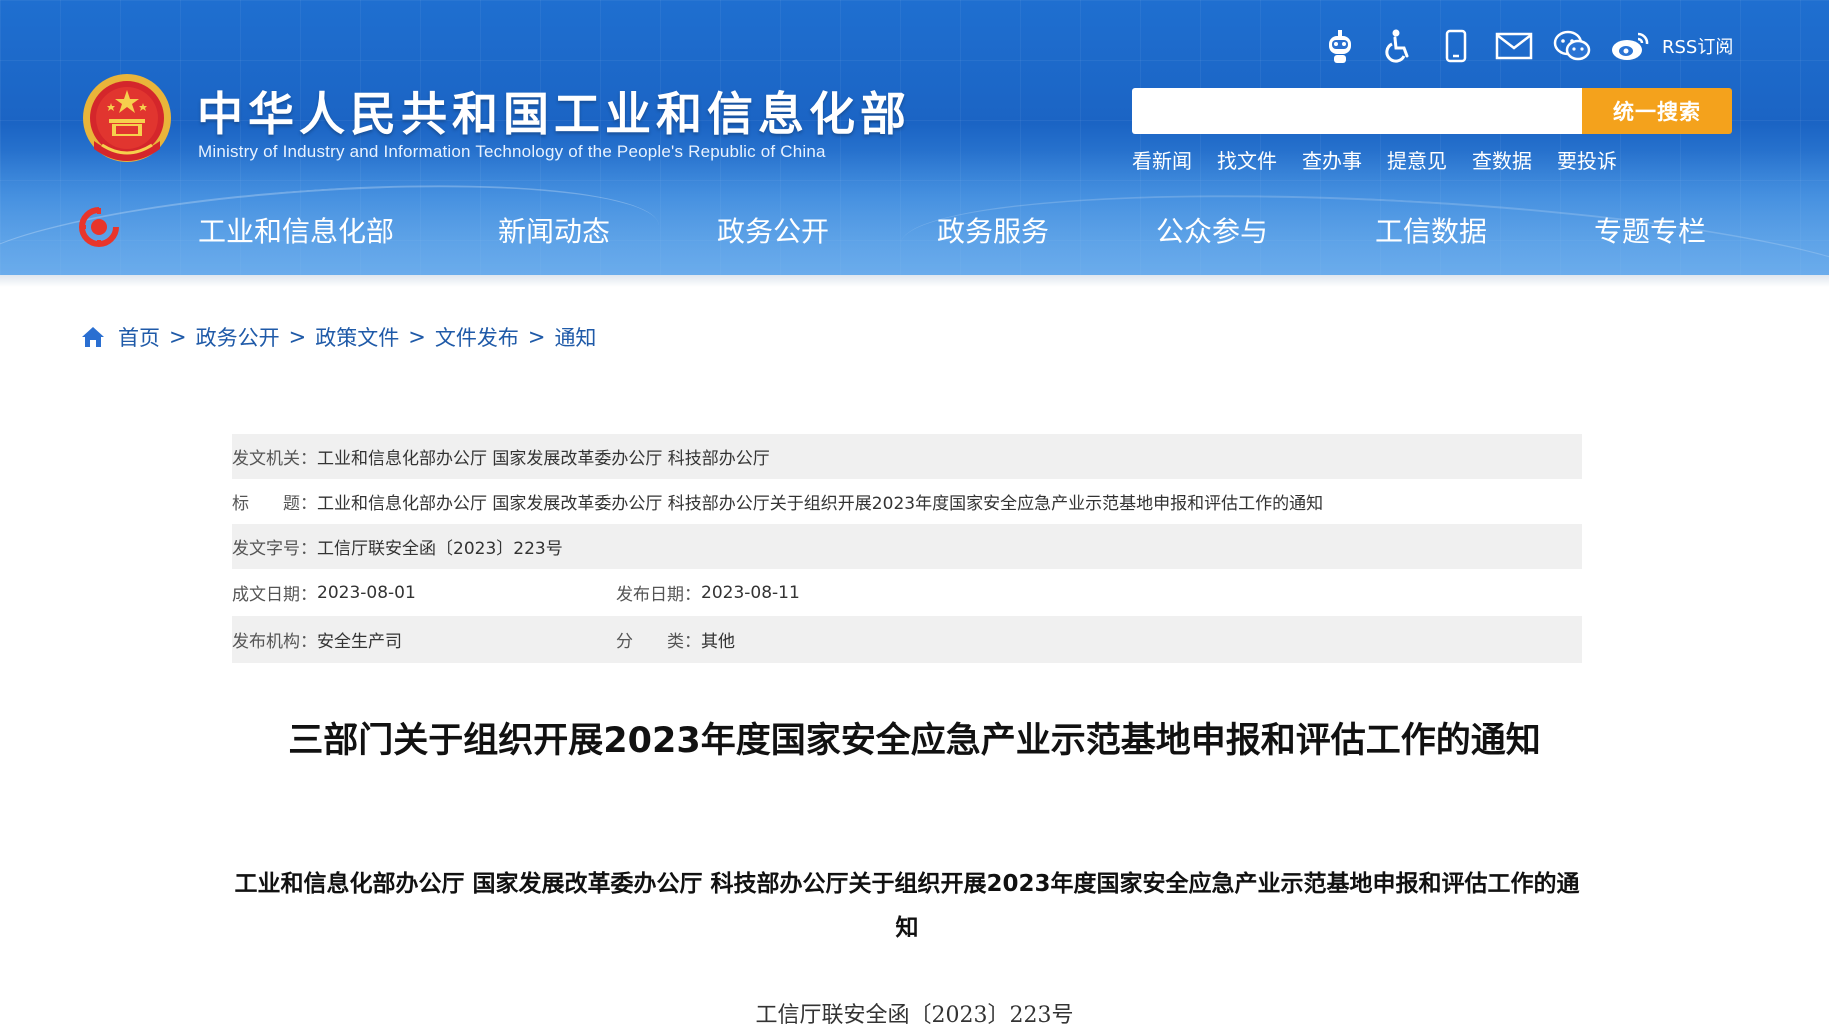 The image size is (1829, 1031). What do you see at coordinates (274, 642) in the screenshot?
I see `org-label: 发布机构：` at bounding box center [274, 642].